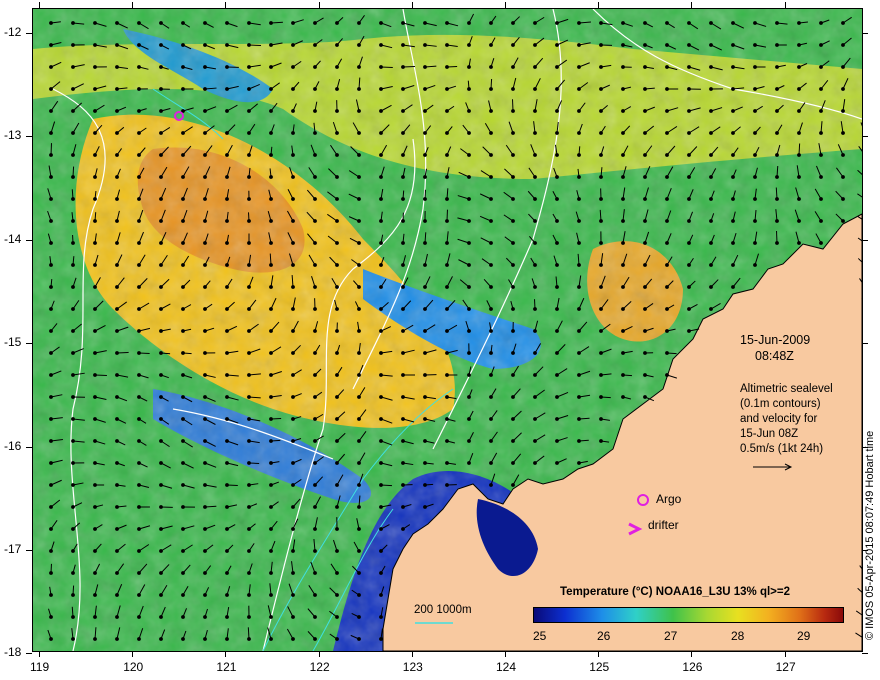 The width and height of the screenshot is (880, 680). What do you see at coordinates (443, 610) in the screenshot?
I see `depth-legend-label: 200 1000m` at bounding box center [443, 610].